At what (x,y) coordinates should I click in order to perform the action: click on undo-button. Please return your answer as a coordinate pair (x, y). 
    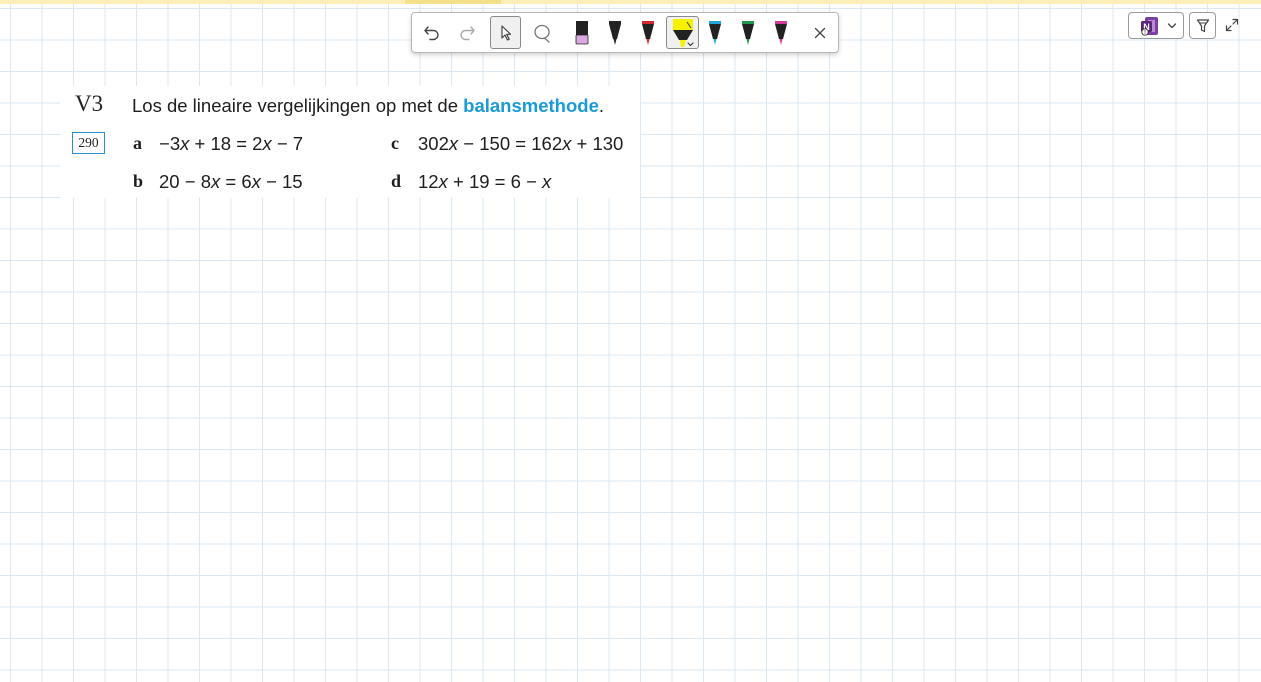
    Looking at the image, I should click on (432, 32).